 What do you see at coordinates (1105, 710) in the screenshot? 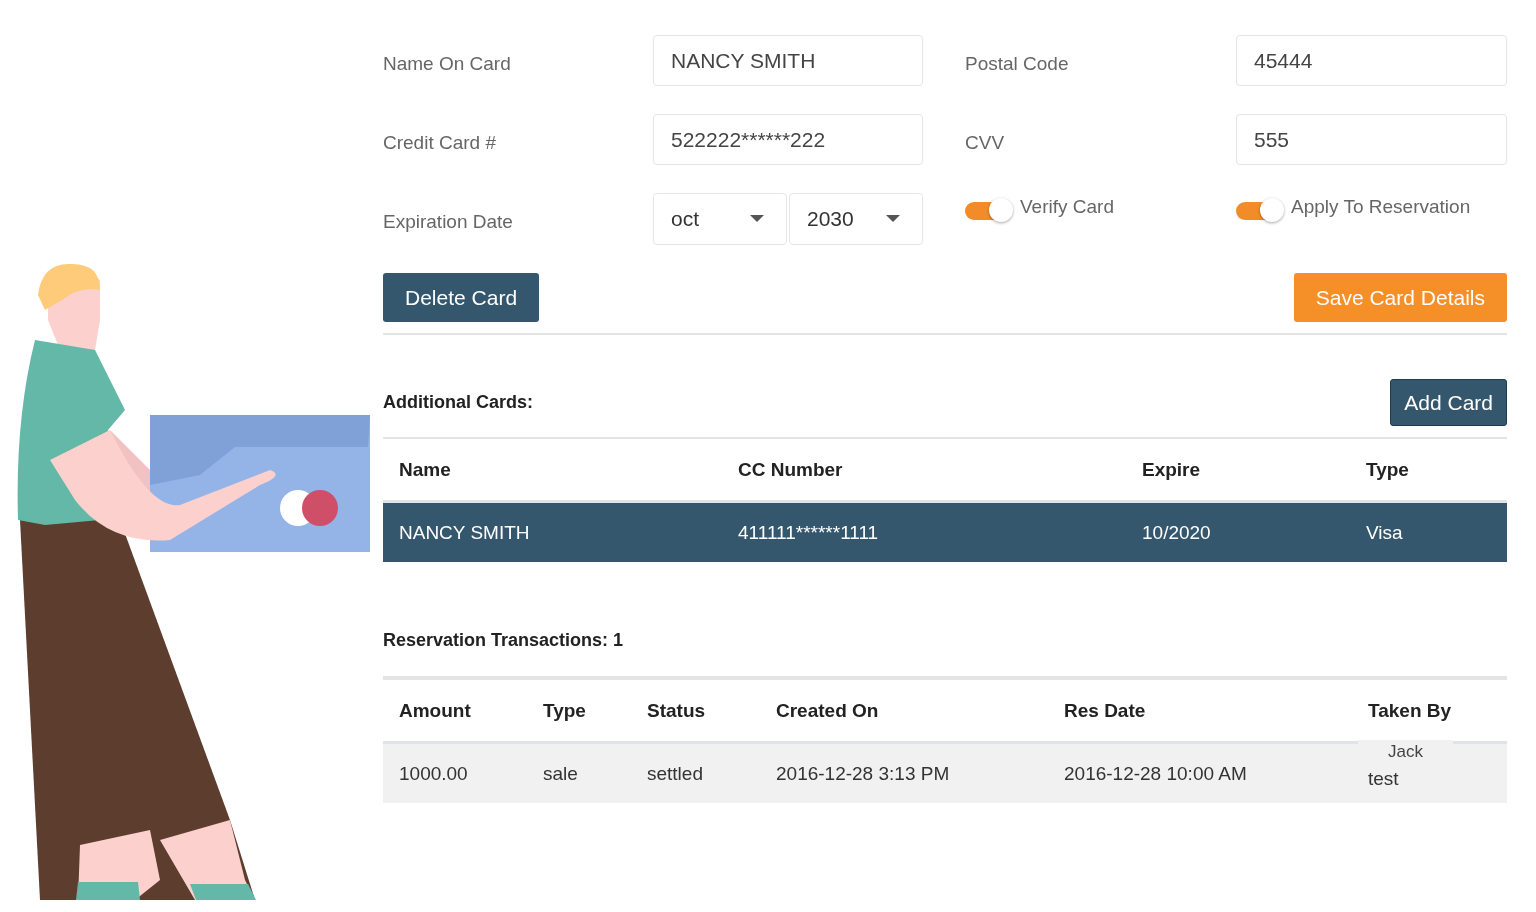
I see `column-header: Res Date` at bounding box center [1105, 710].